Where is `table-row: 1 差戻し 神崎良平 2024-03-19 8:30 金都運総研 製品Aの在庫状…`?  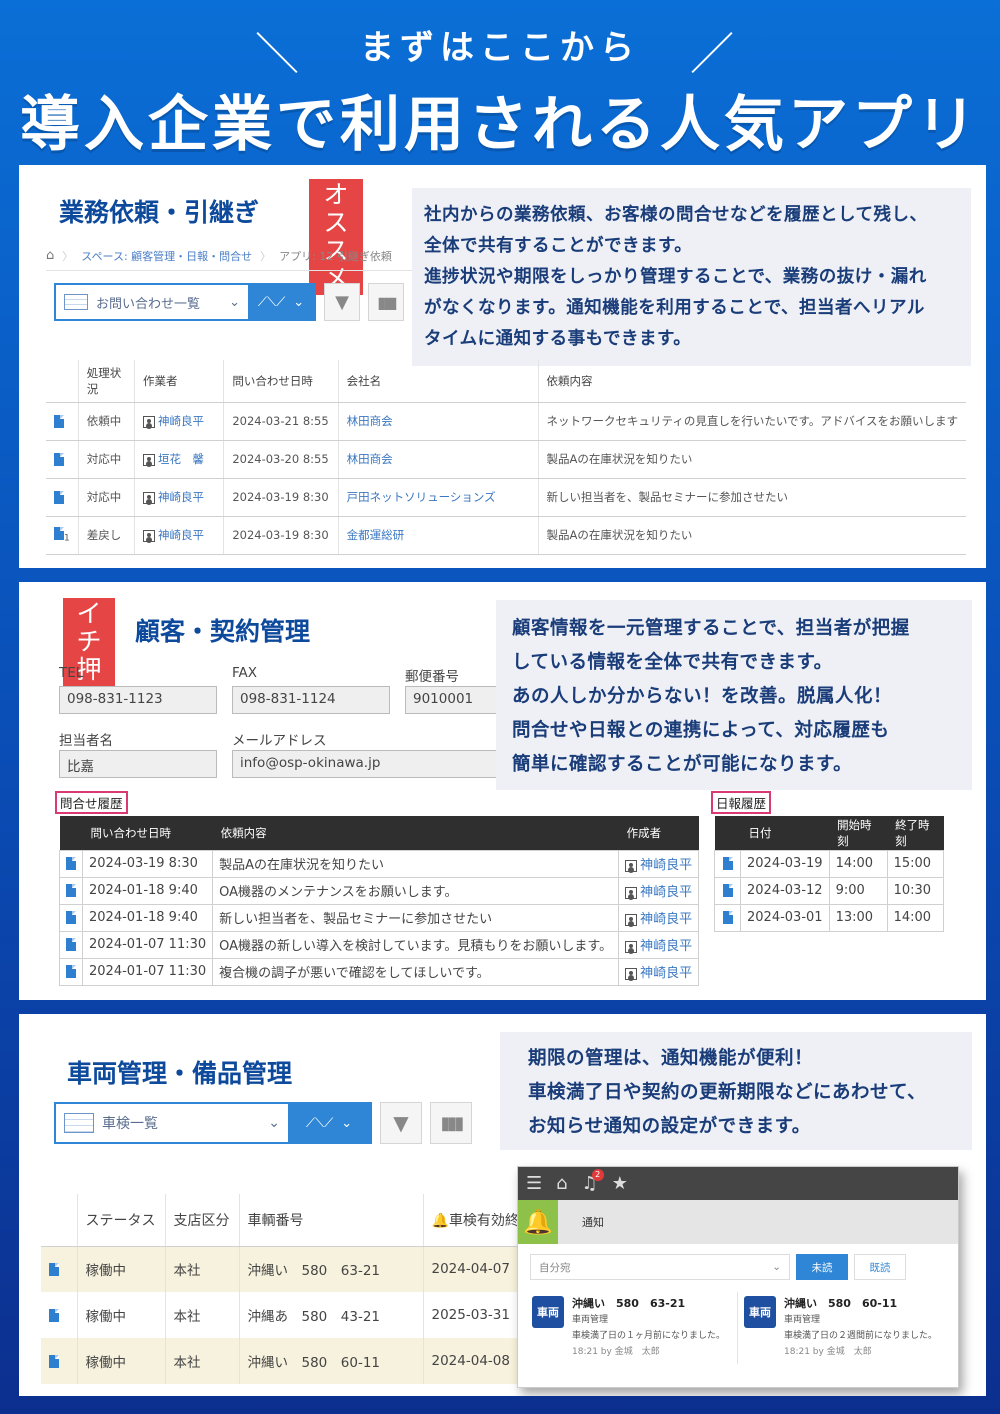 table-row: 1 差戻し 神崎良平 2024-03-19 8:30 金都運総研 製品Aの在庫状… is located at coordinates (506, 535).